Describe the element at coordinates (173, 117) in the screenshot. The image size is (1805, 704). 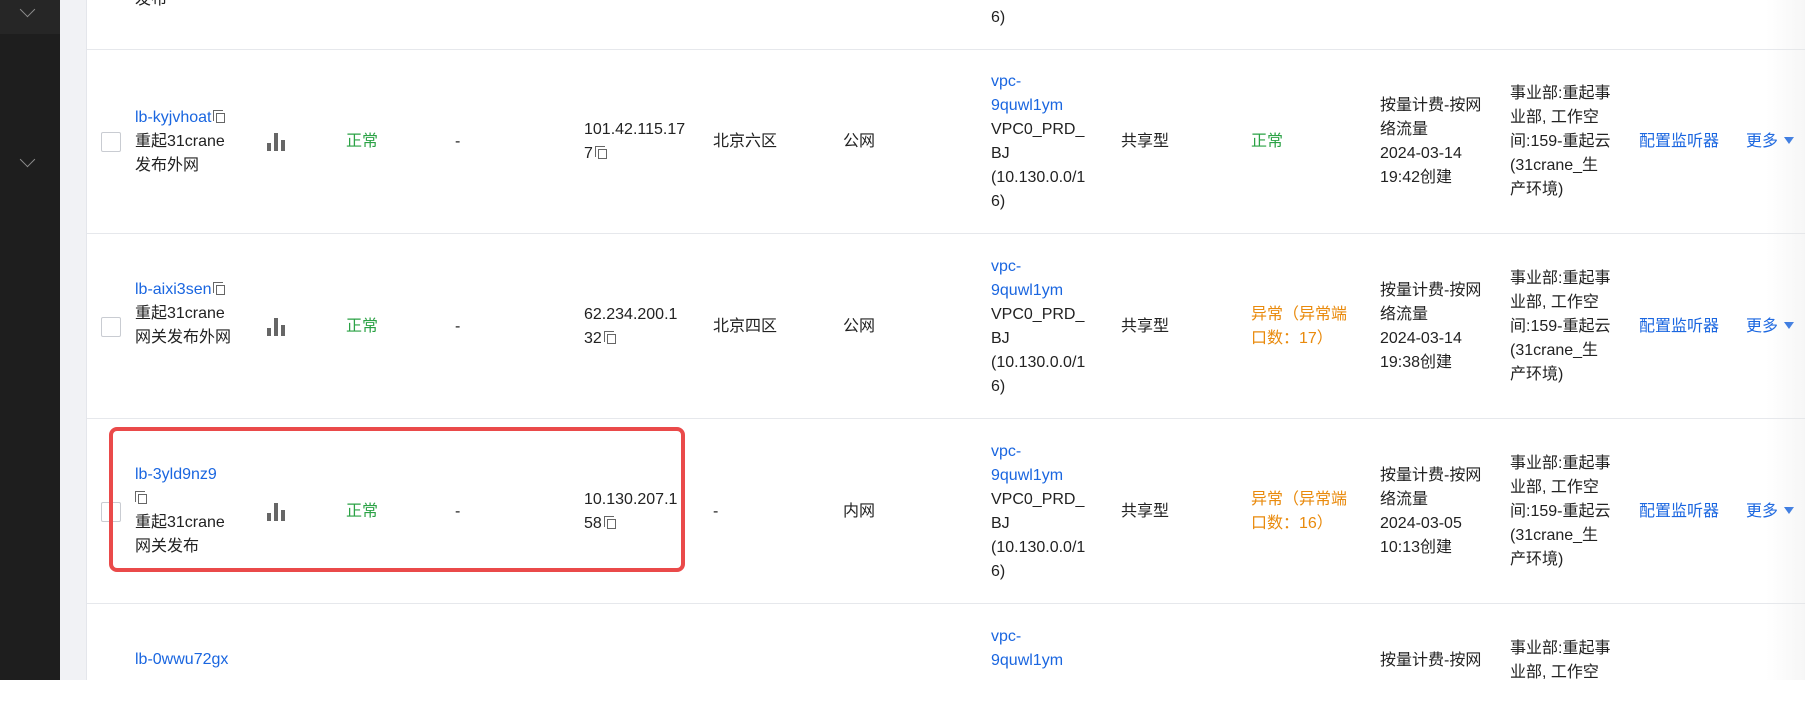
I see `instance-id-link: lb-kyjvhoat` at that location.